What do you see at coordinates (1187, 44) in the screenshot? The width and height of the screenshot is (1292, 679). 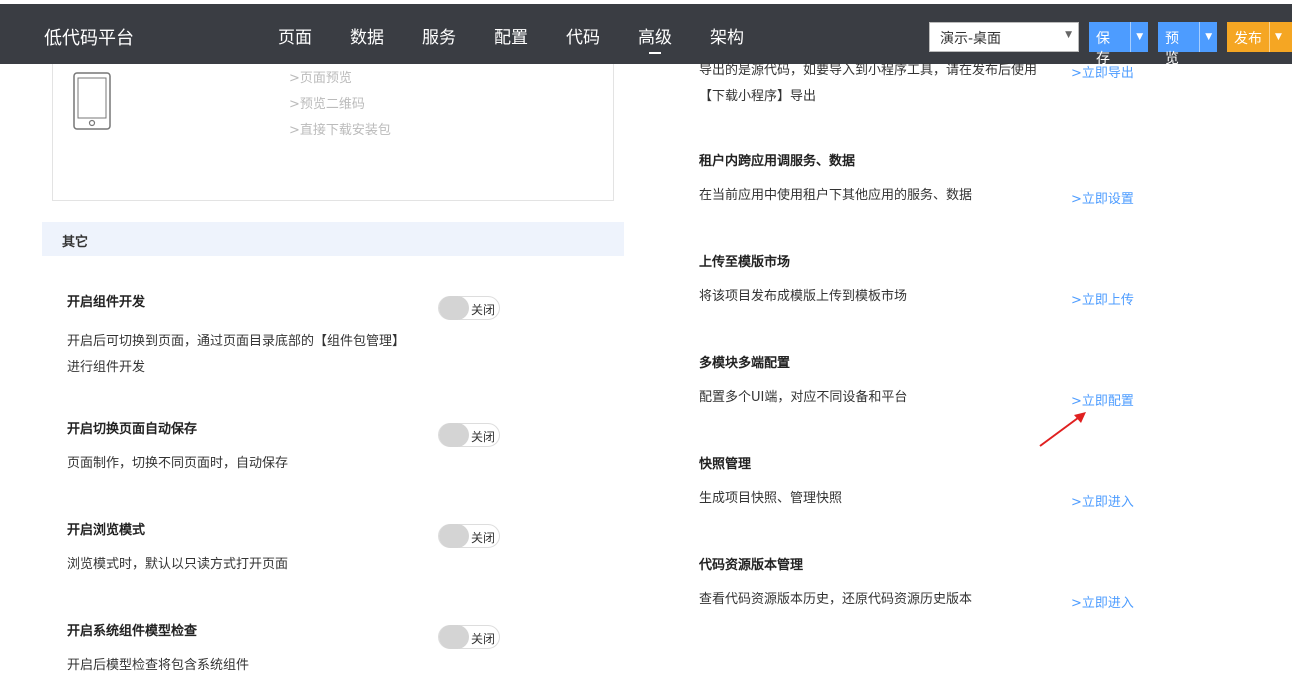 I see `preview-button: 预览 ▼` at bounding box center [1187, 44].